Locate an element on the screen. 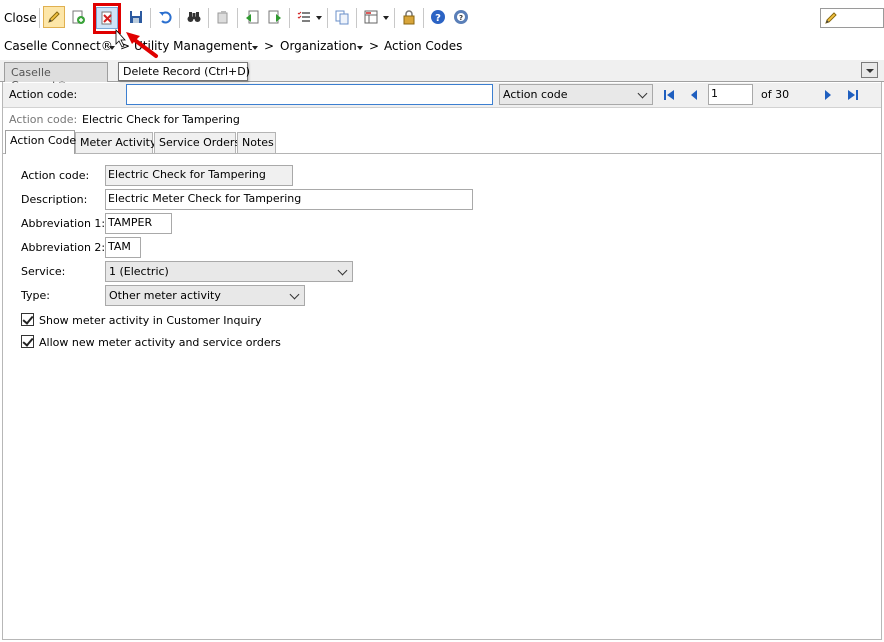  description-field: Electric Meter Check for Tampering is located at coordinates (289, 199).